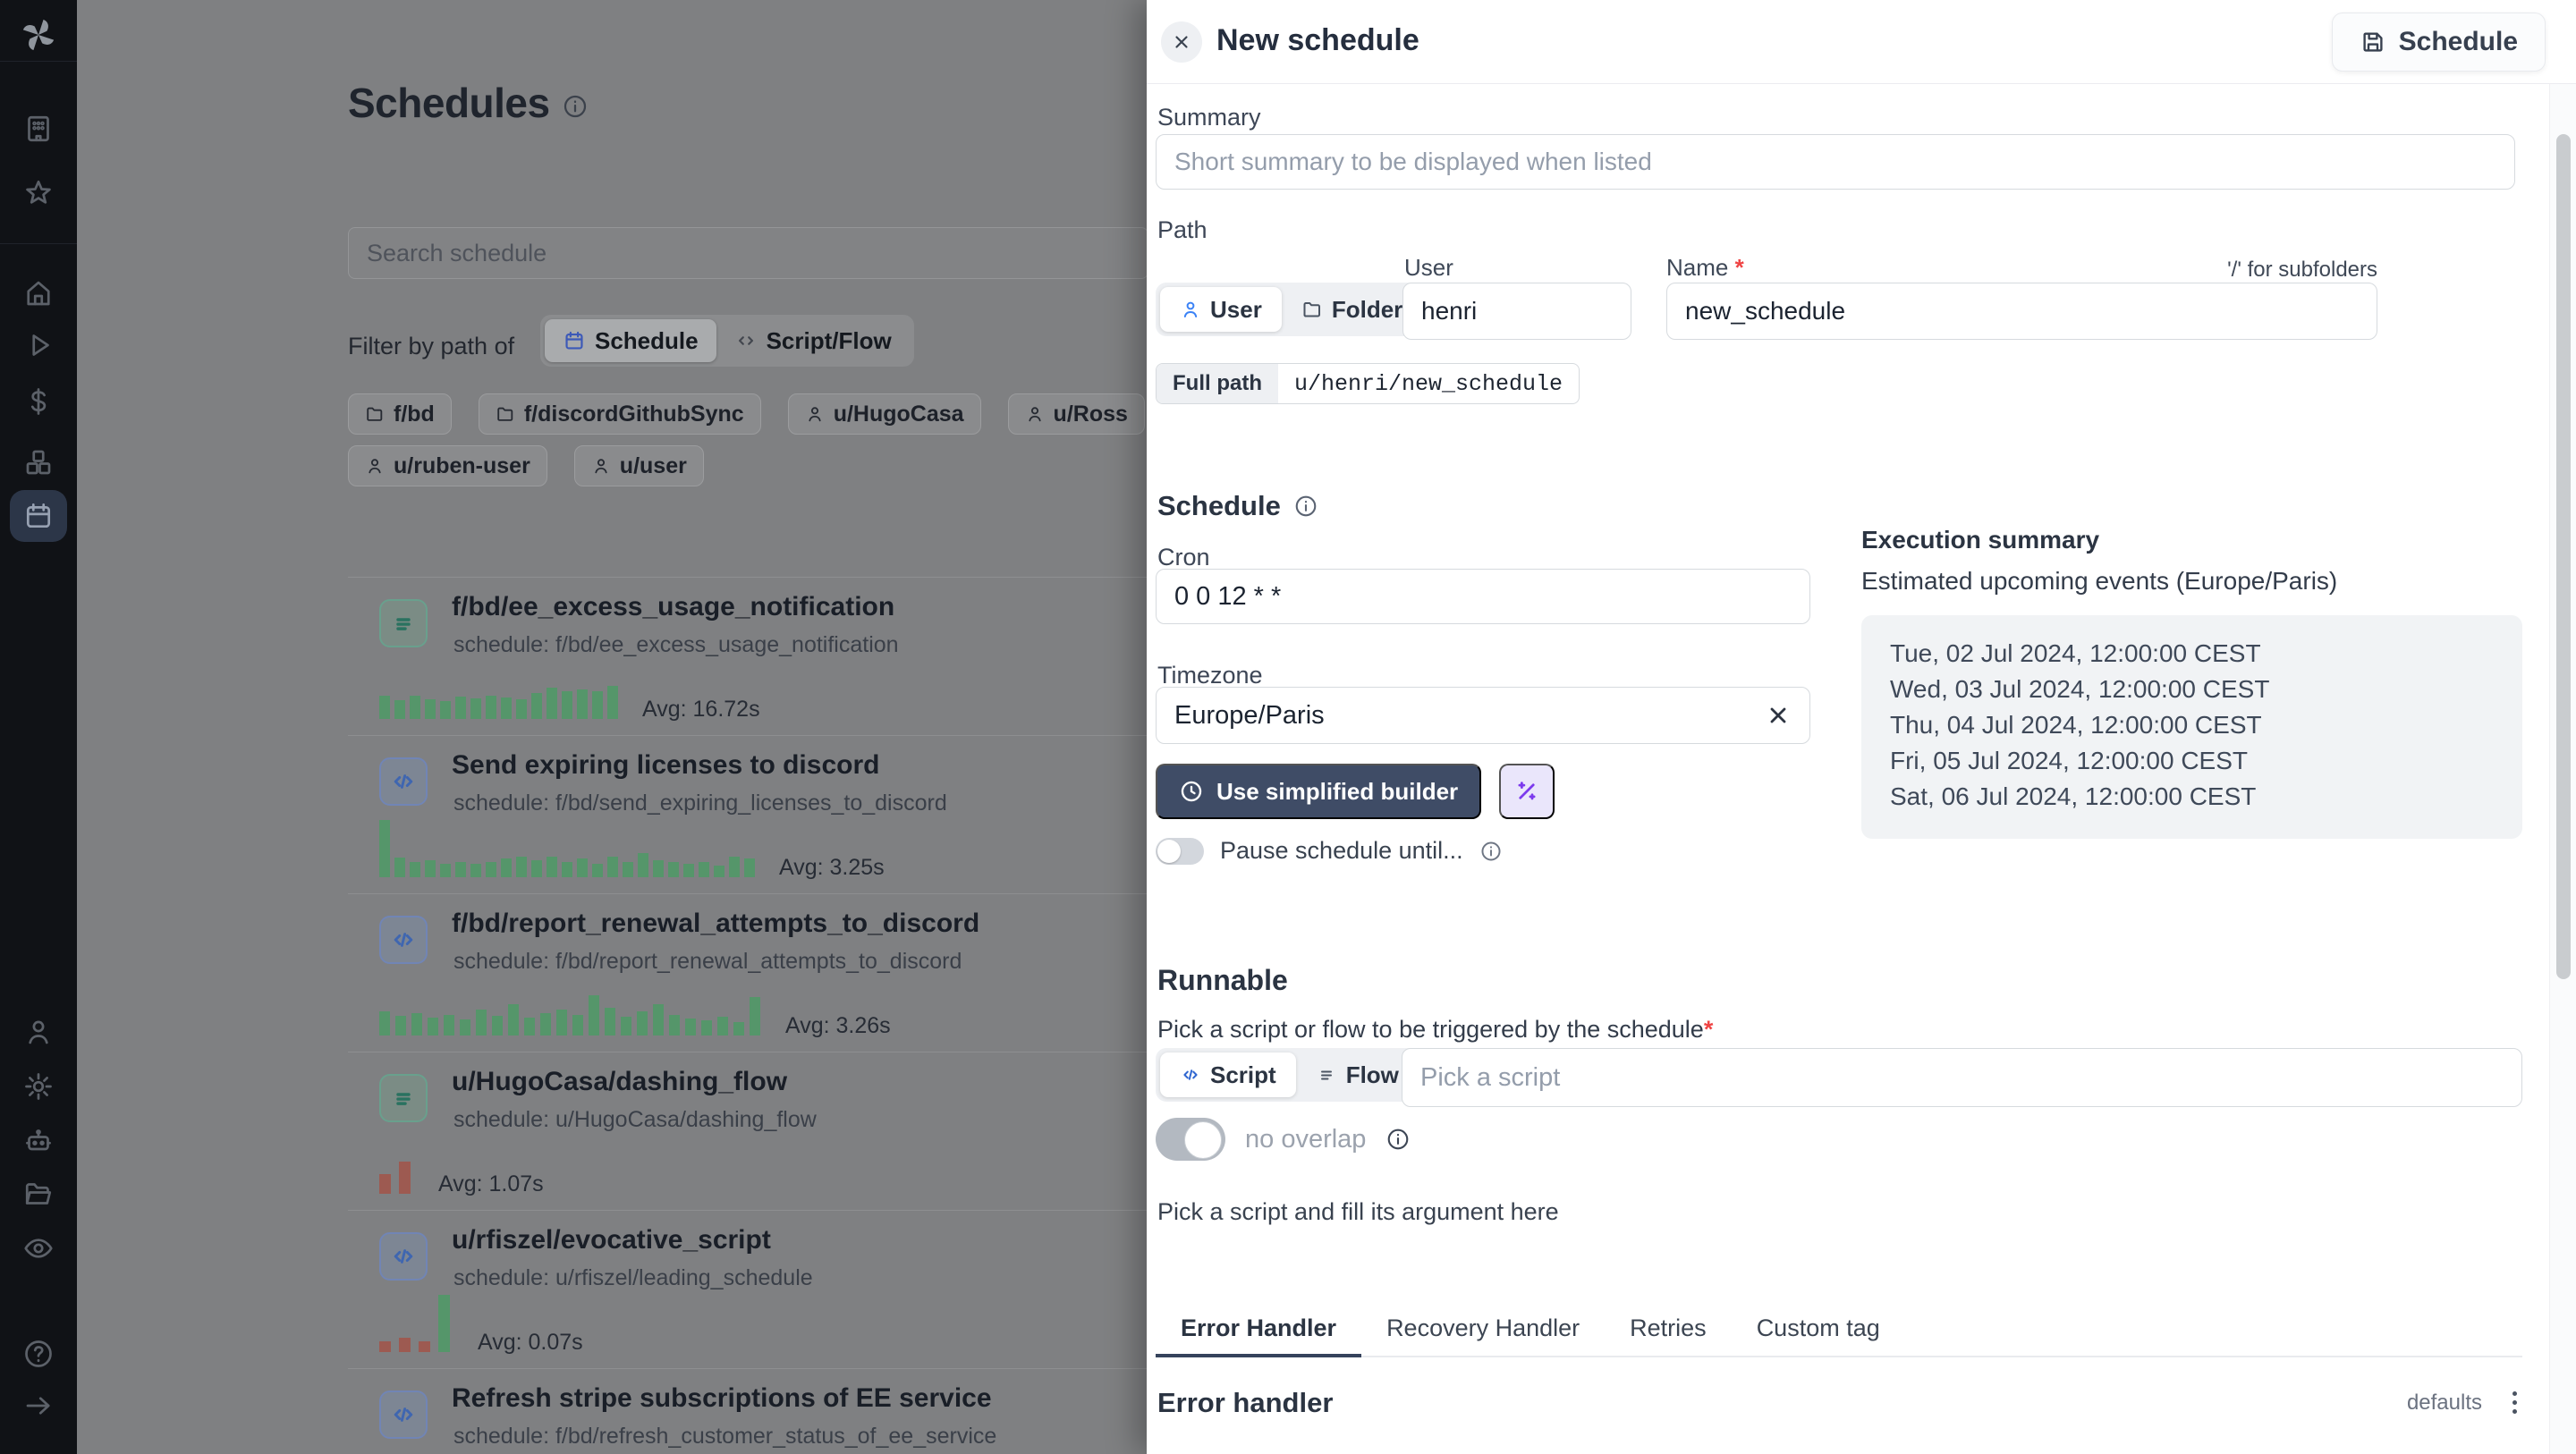  What do you see at coordinates (403, 940) in the screenshot?
I see `script-icon` at bounding box center [403, 940].